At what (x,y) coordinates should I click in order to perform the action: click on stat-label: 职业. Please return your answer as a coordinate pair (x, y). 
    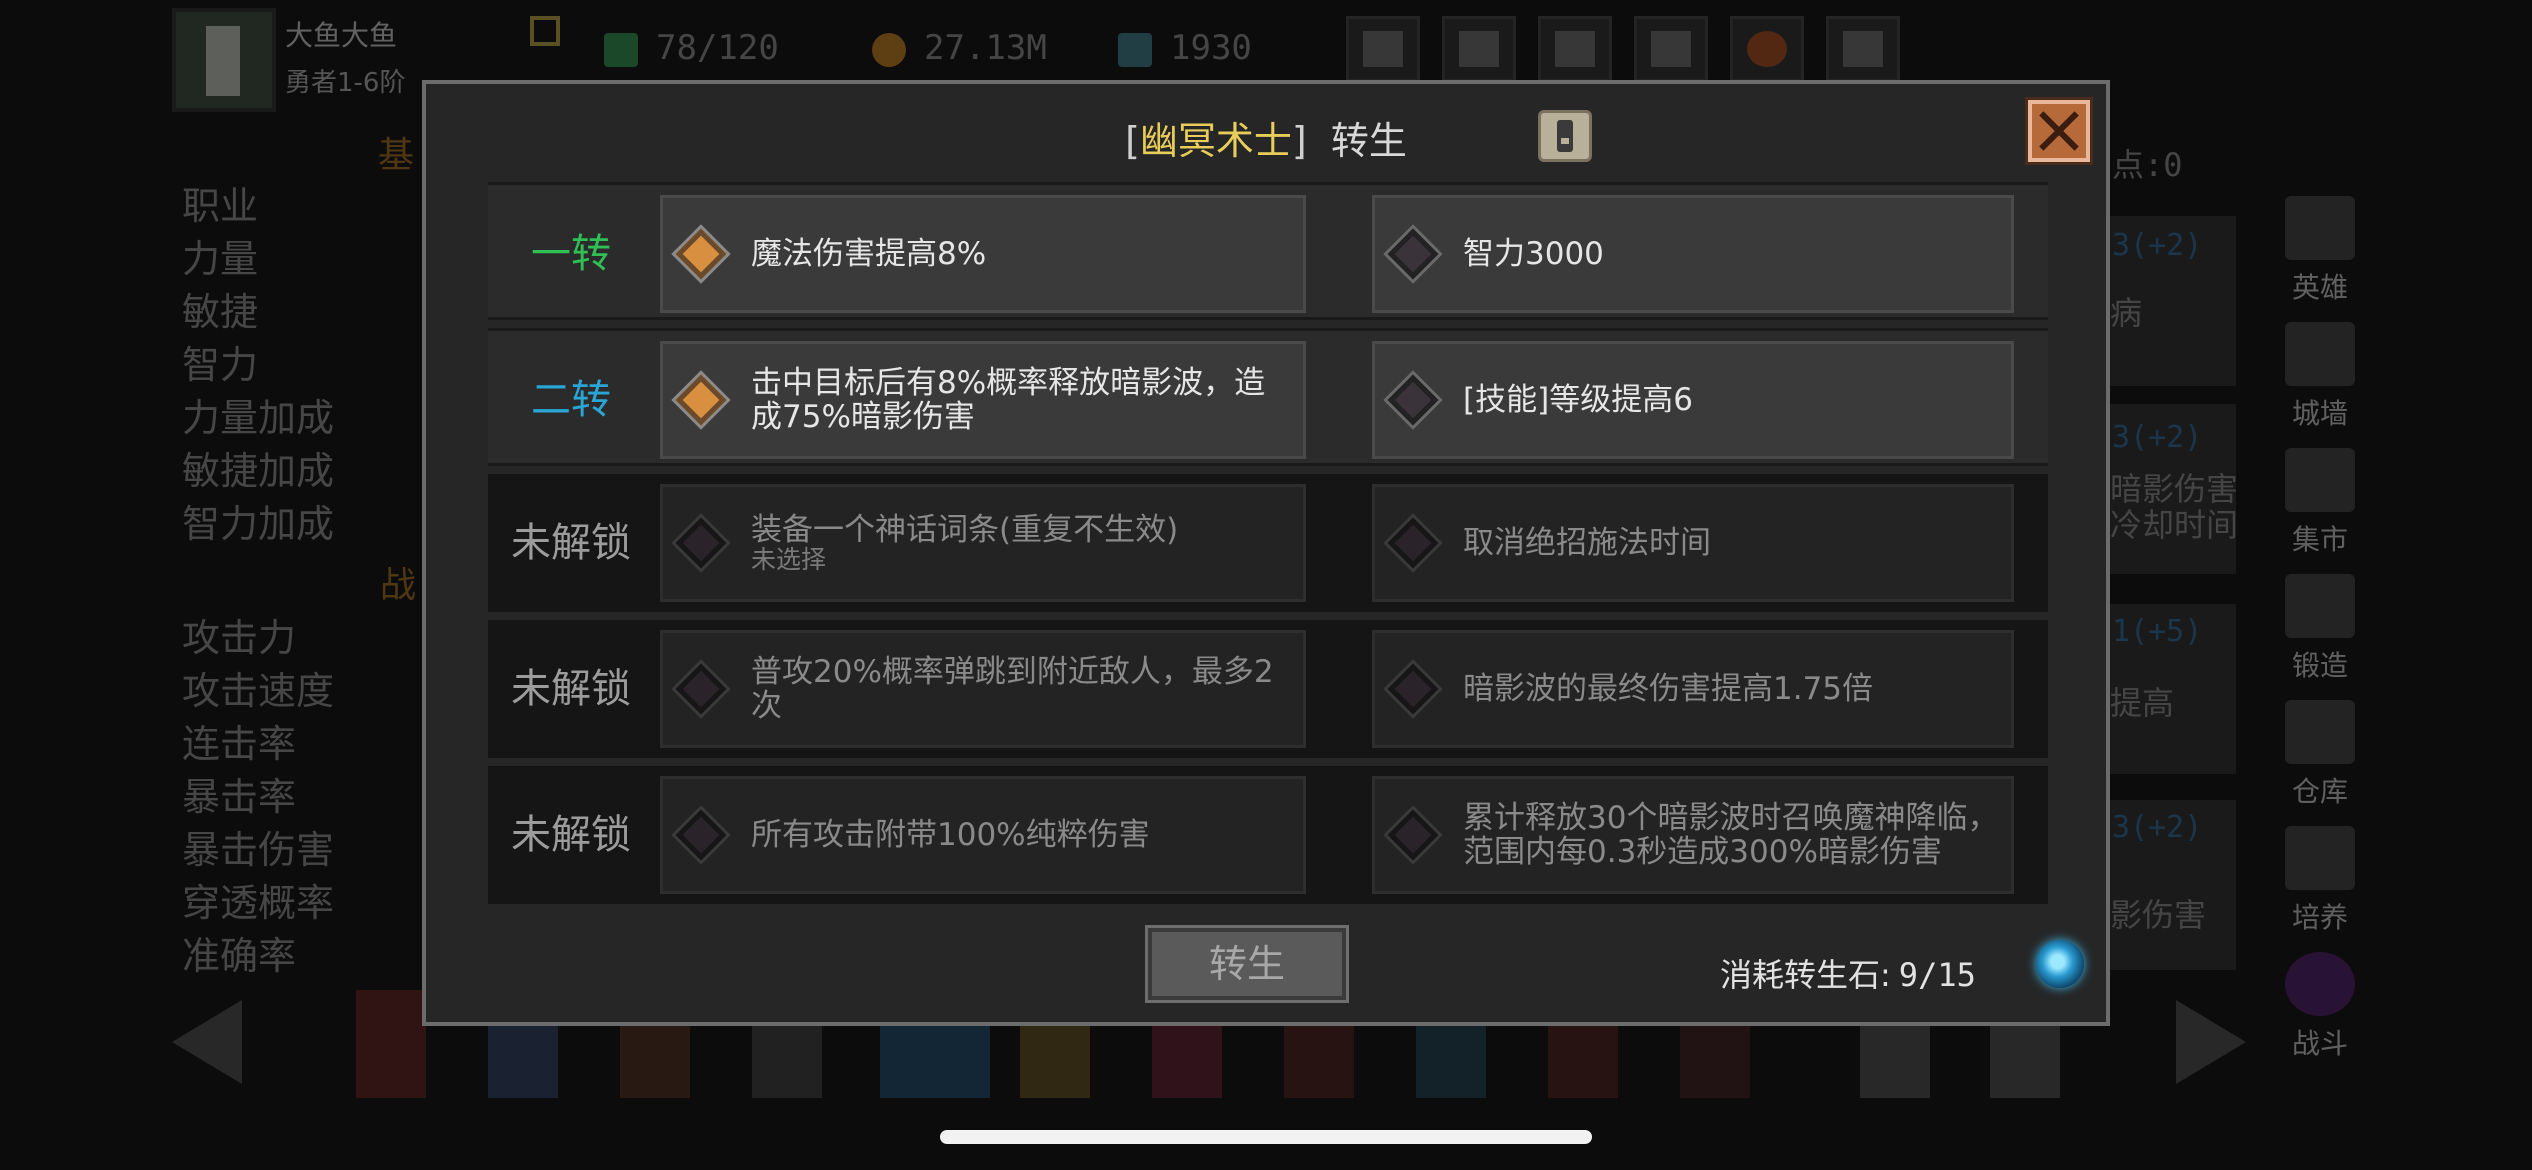
    Looking at the image, I should click on (220, 206).